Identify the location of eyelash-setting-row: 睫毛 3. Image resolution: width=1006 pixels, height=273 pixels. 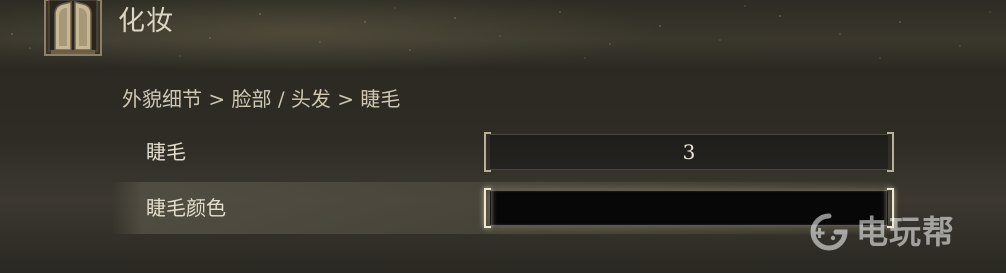
(503, 152).